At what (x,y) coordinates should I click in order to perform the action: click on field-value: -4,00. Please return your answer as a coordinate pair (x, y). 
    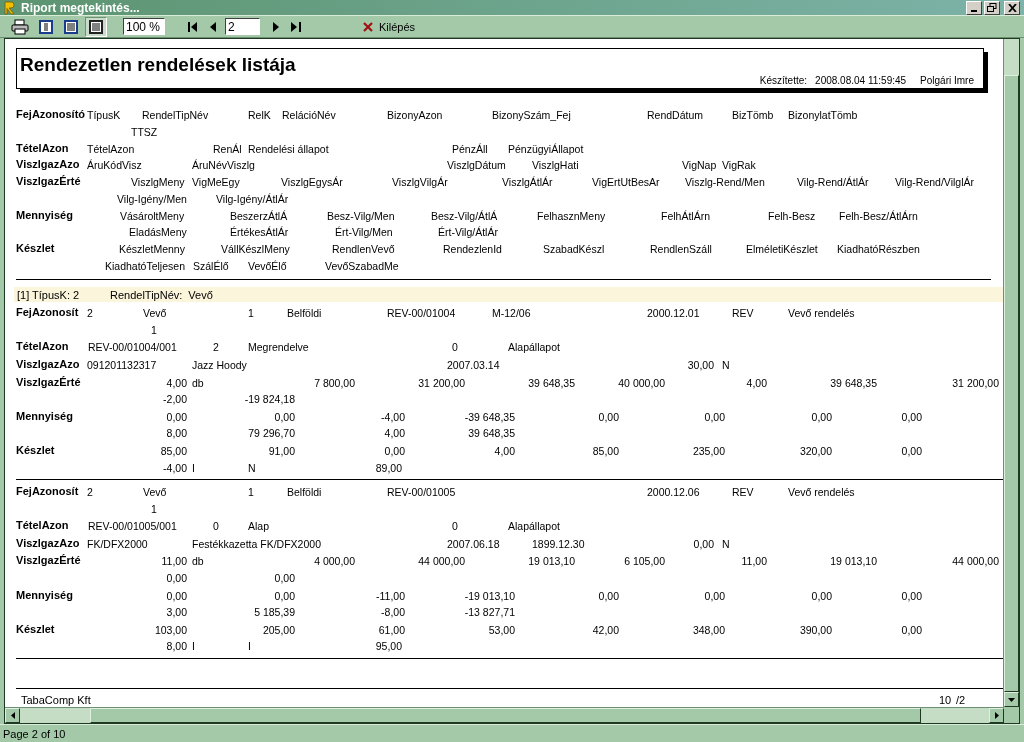
    Looking at the image, I should click on (175, 467).